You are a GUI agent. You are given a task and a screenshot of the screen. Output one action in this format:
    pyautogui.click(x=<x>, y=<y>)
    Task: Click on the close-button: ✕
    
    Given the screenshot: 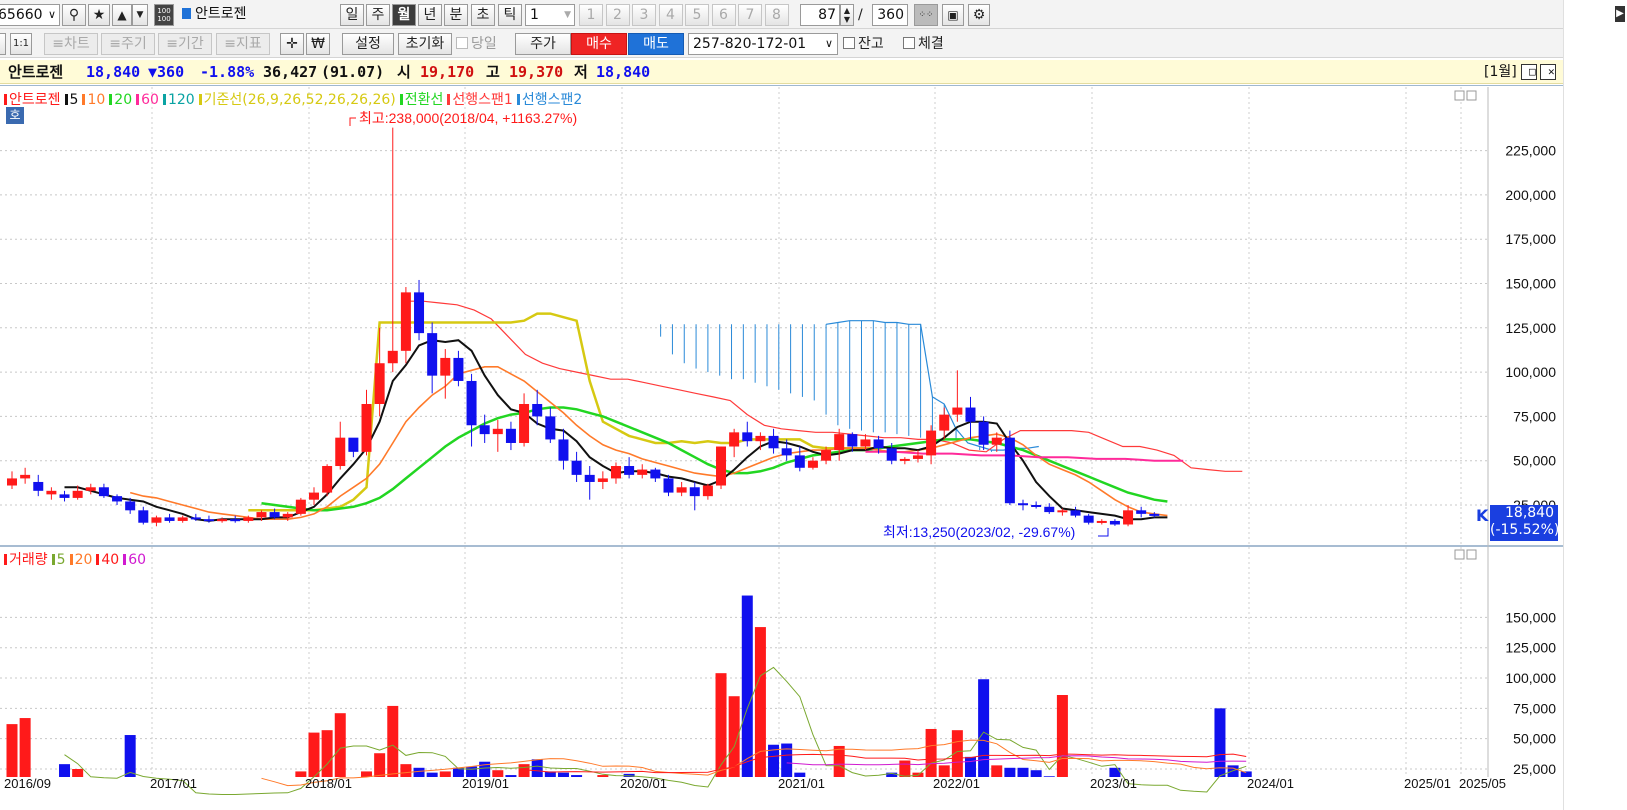 What is the action you would take?
    pyautogui.click(x=1548, y=72)
    